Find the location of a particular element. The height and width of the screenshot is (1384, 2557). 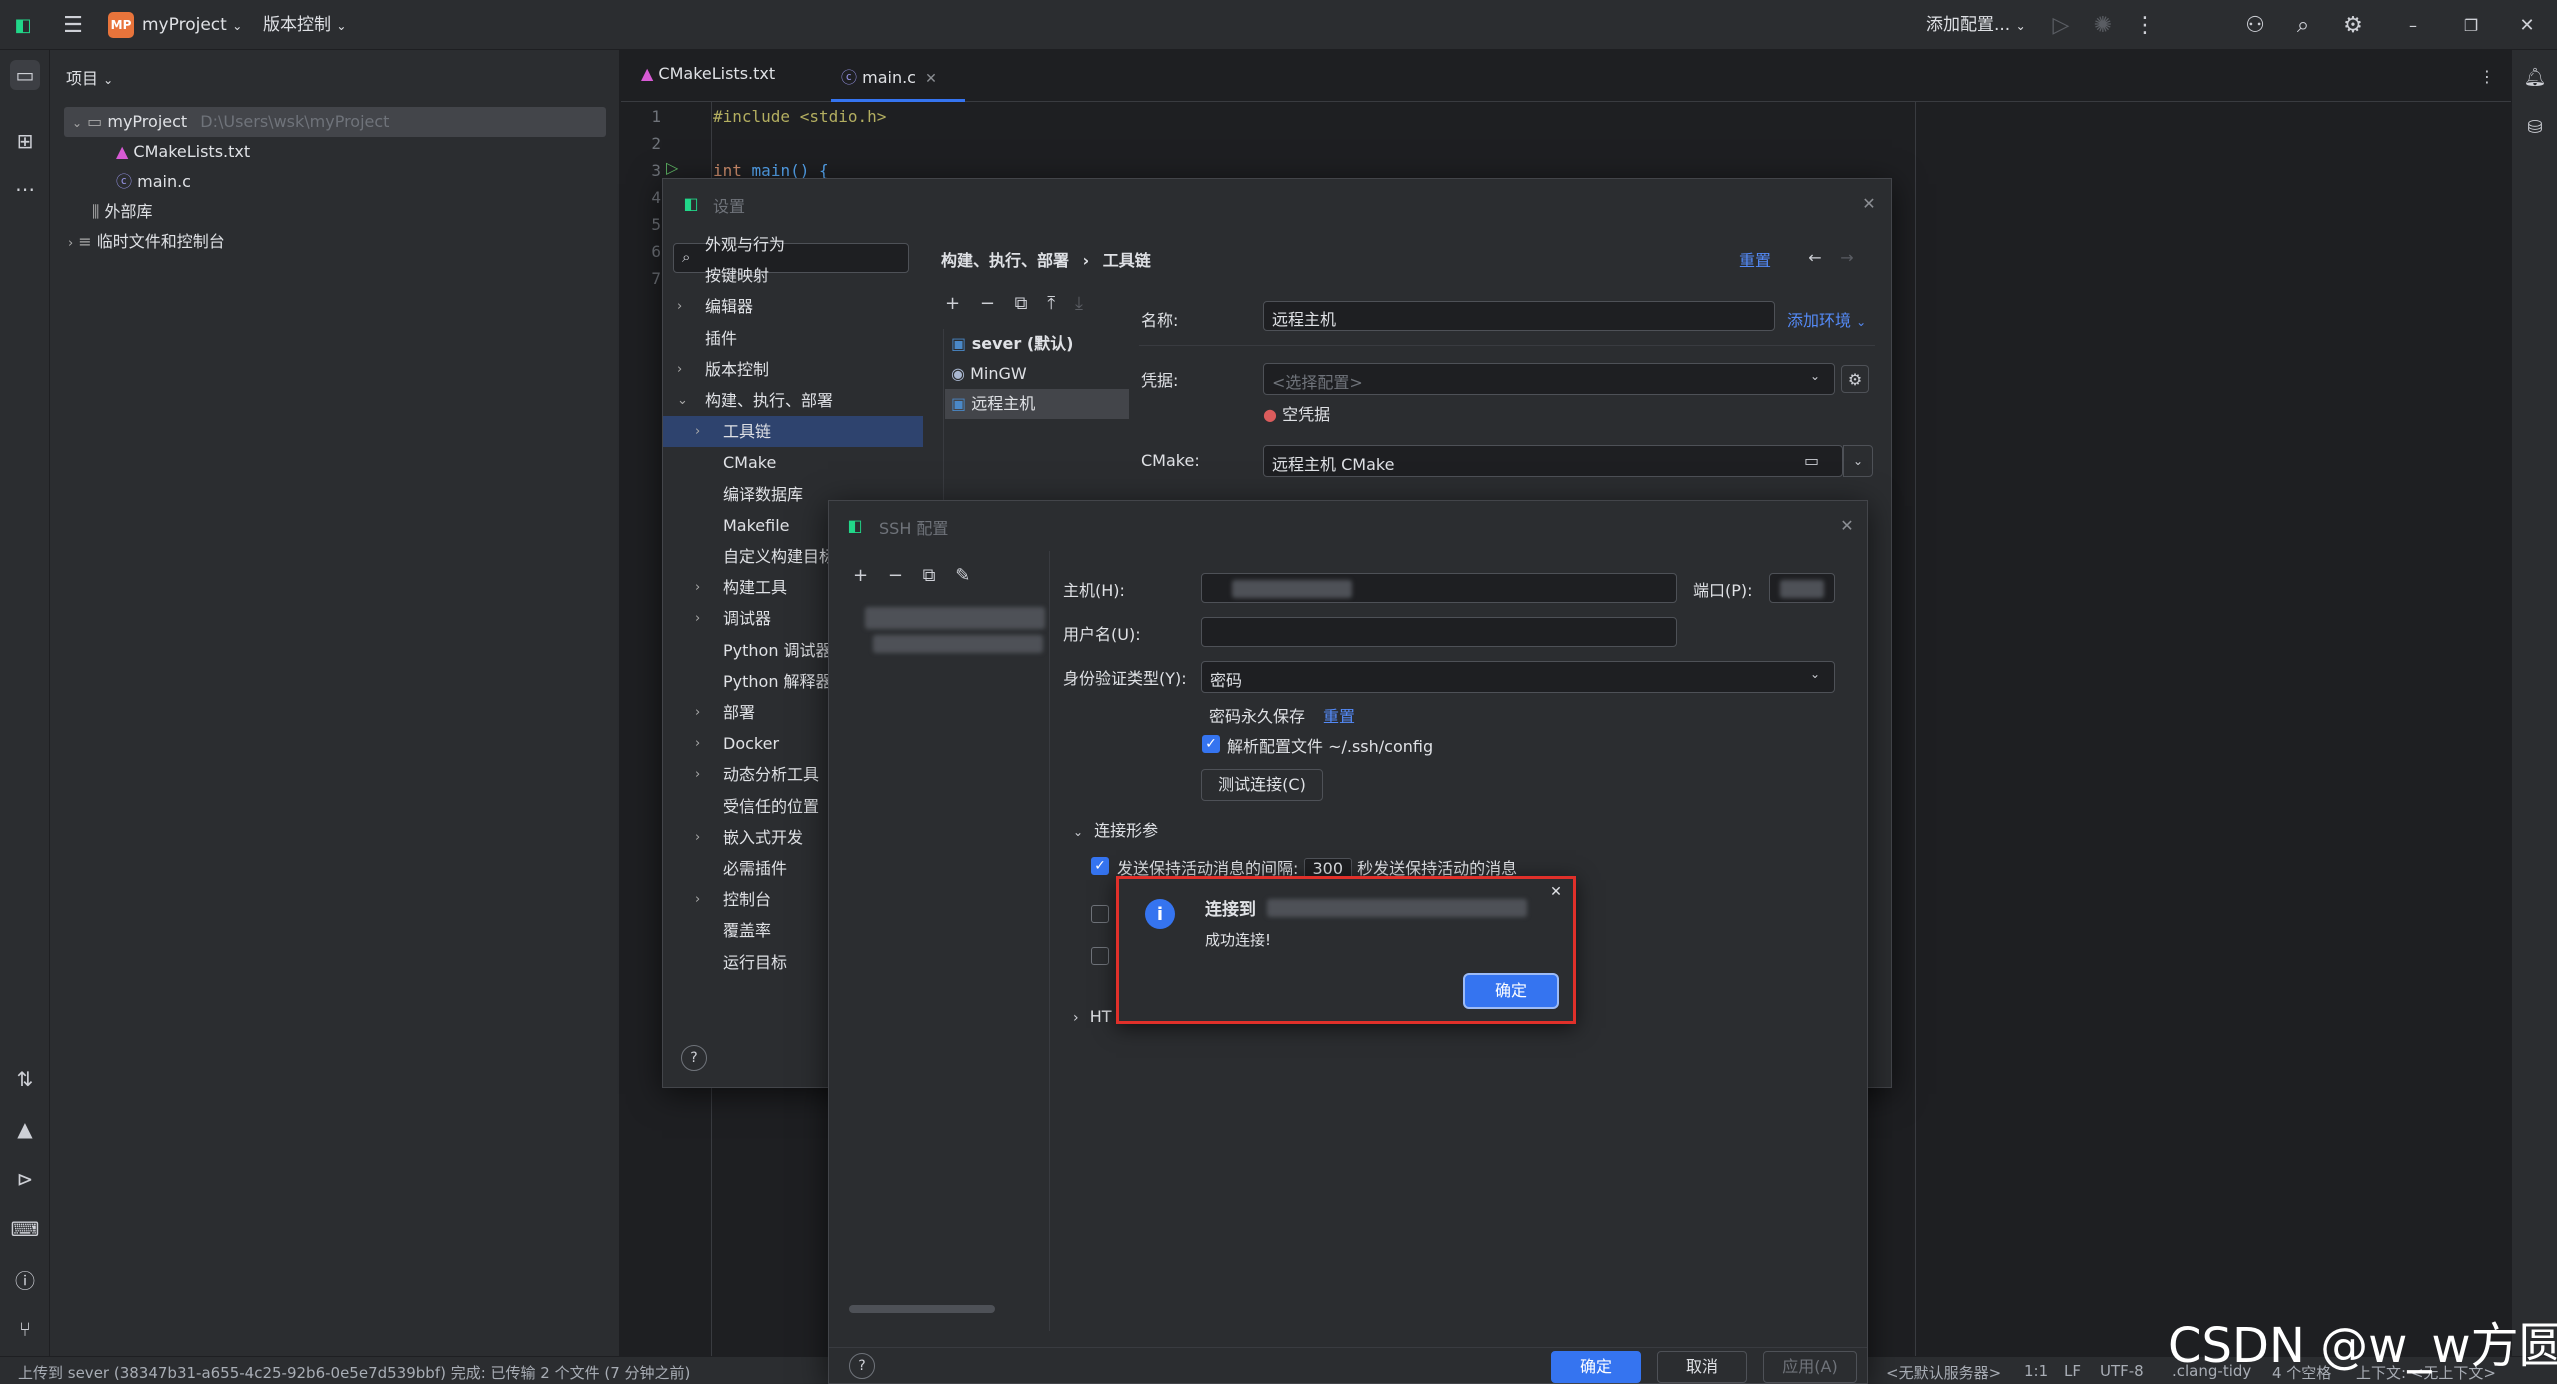

settings-nav-item: 按键映射 is located at coordinates (793, 275).